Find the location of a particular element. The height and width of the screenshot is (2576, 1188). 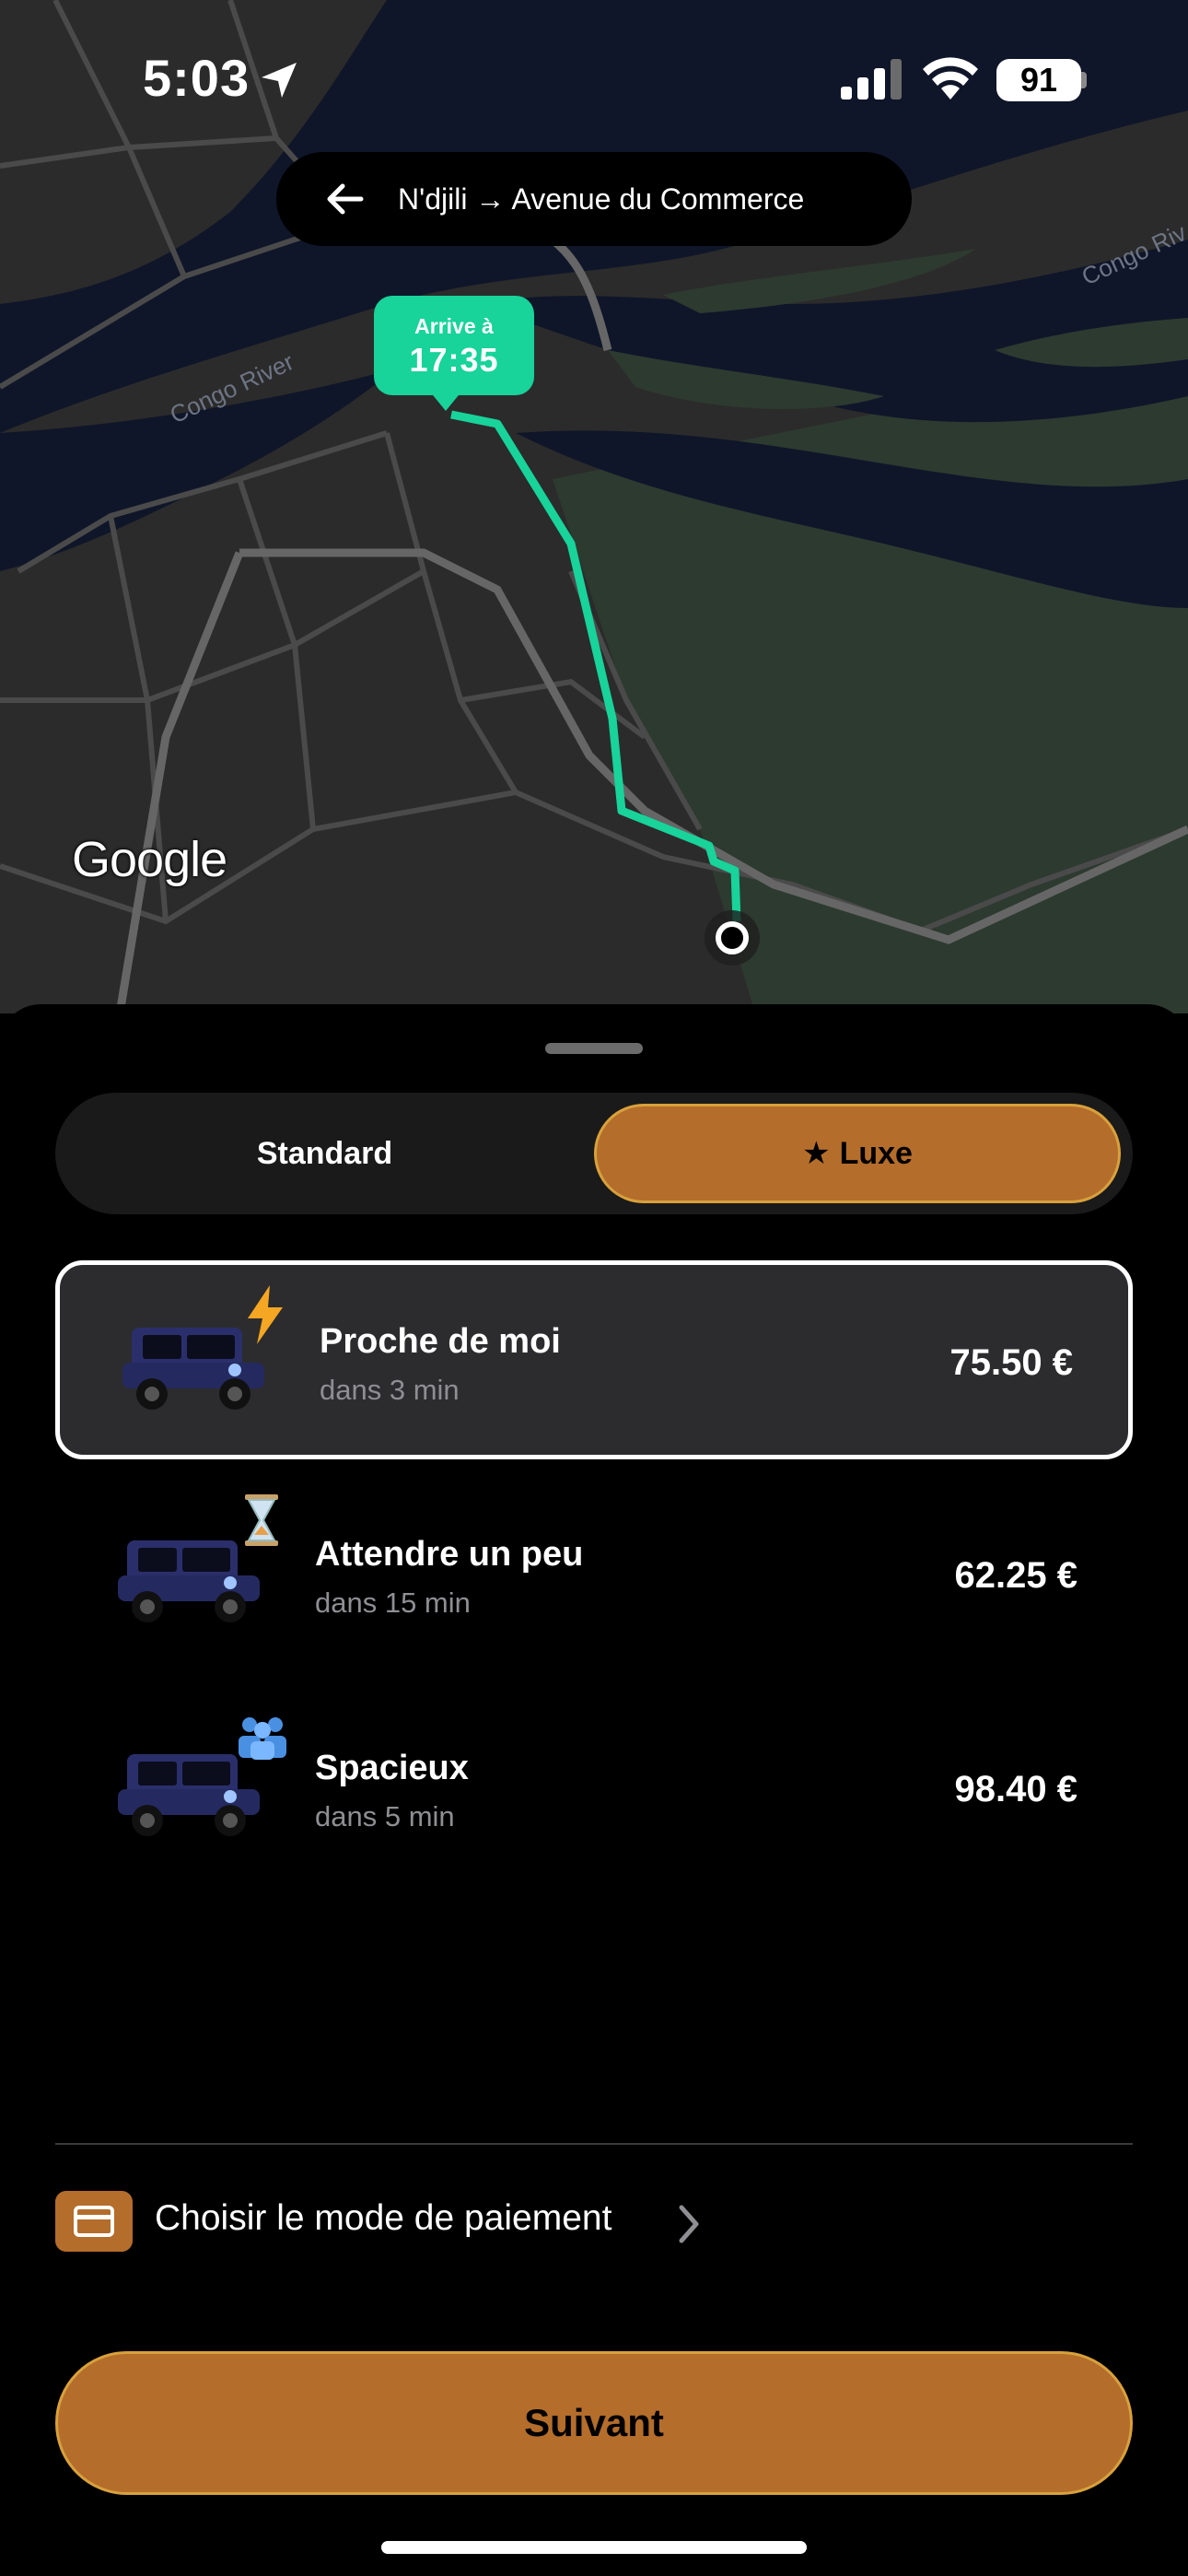

next-button-label: Suivant is located at coordinates (594, 2422).